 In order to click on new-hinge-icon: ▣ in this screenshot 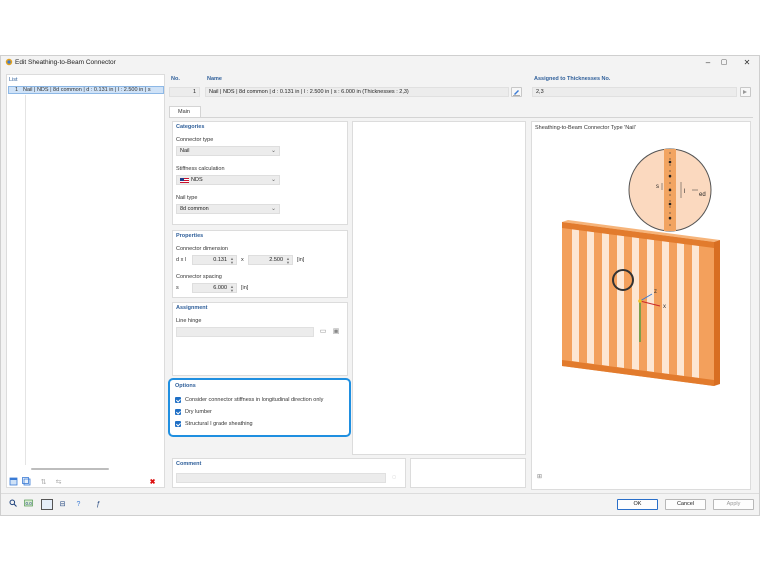, I will do `click(336, 332)`.